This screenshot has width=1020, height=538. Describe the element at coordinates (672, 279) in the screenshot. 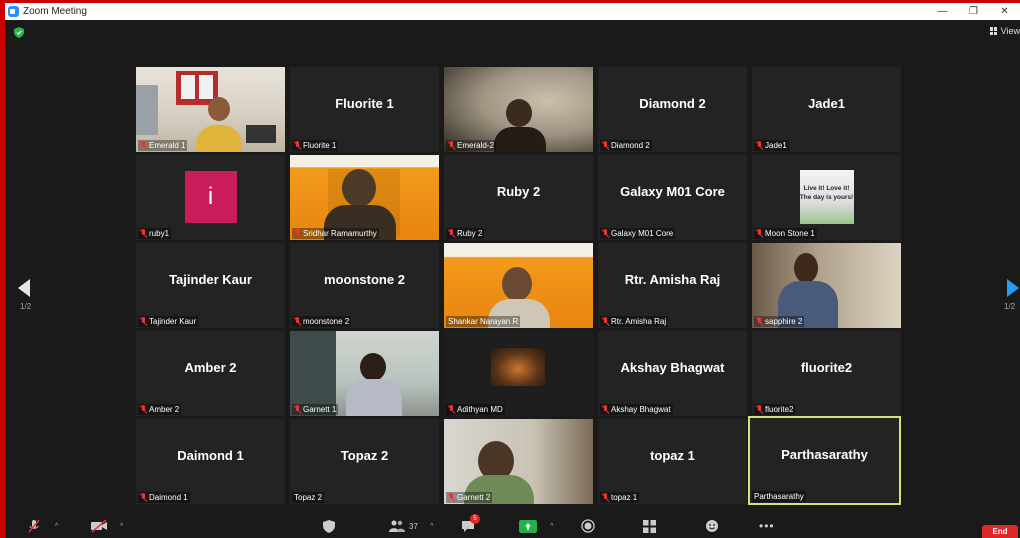

I see `participant-display-name: Rtr. Amisha Raj` at that location.